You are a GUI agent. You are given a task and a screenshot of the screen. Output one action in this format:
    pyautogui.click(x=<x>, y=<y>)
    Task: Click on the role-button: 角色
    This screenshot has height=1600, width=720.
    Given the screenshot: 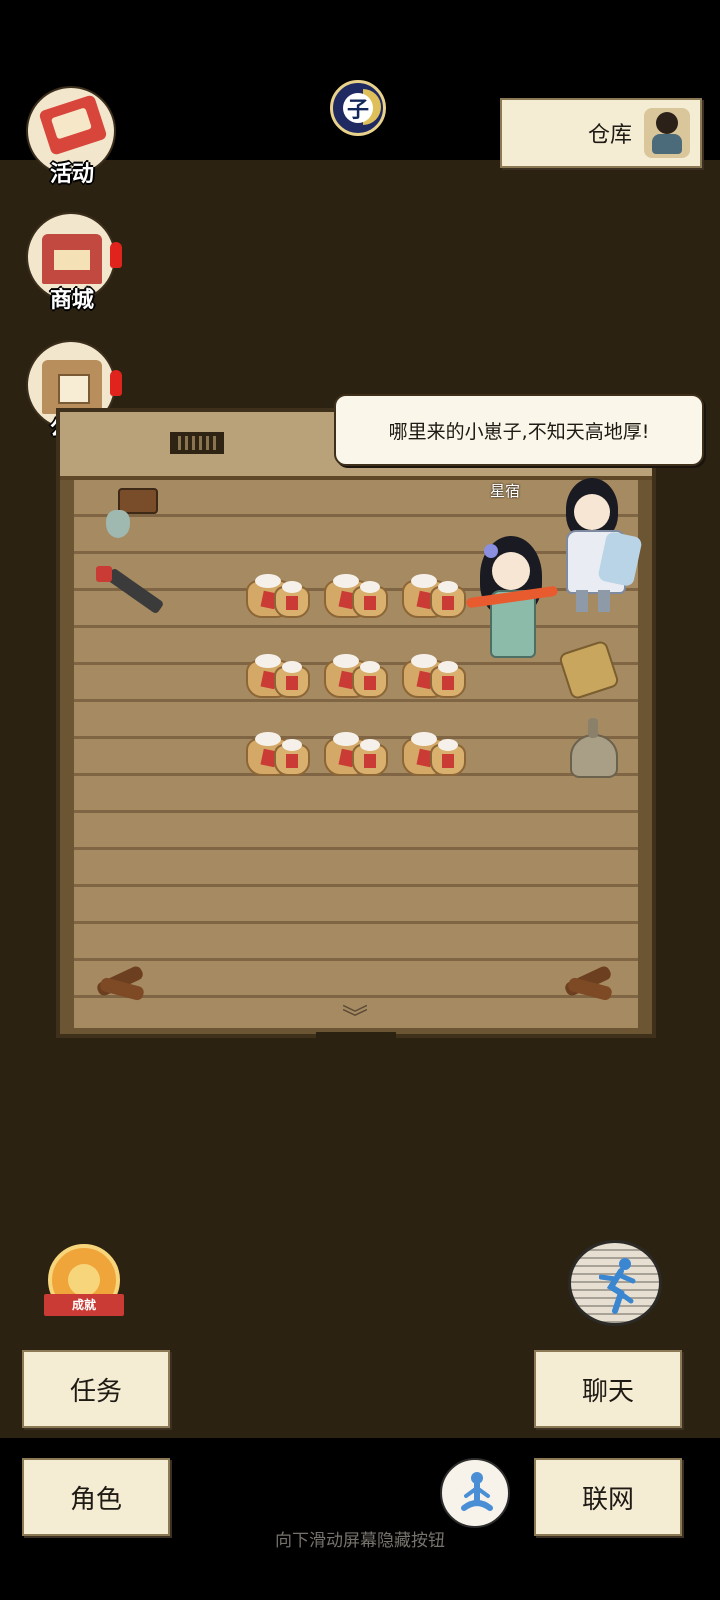 What is the action you would take?
    pyautogui.click(x=96, y=1497)
    